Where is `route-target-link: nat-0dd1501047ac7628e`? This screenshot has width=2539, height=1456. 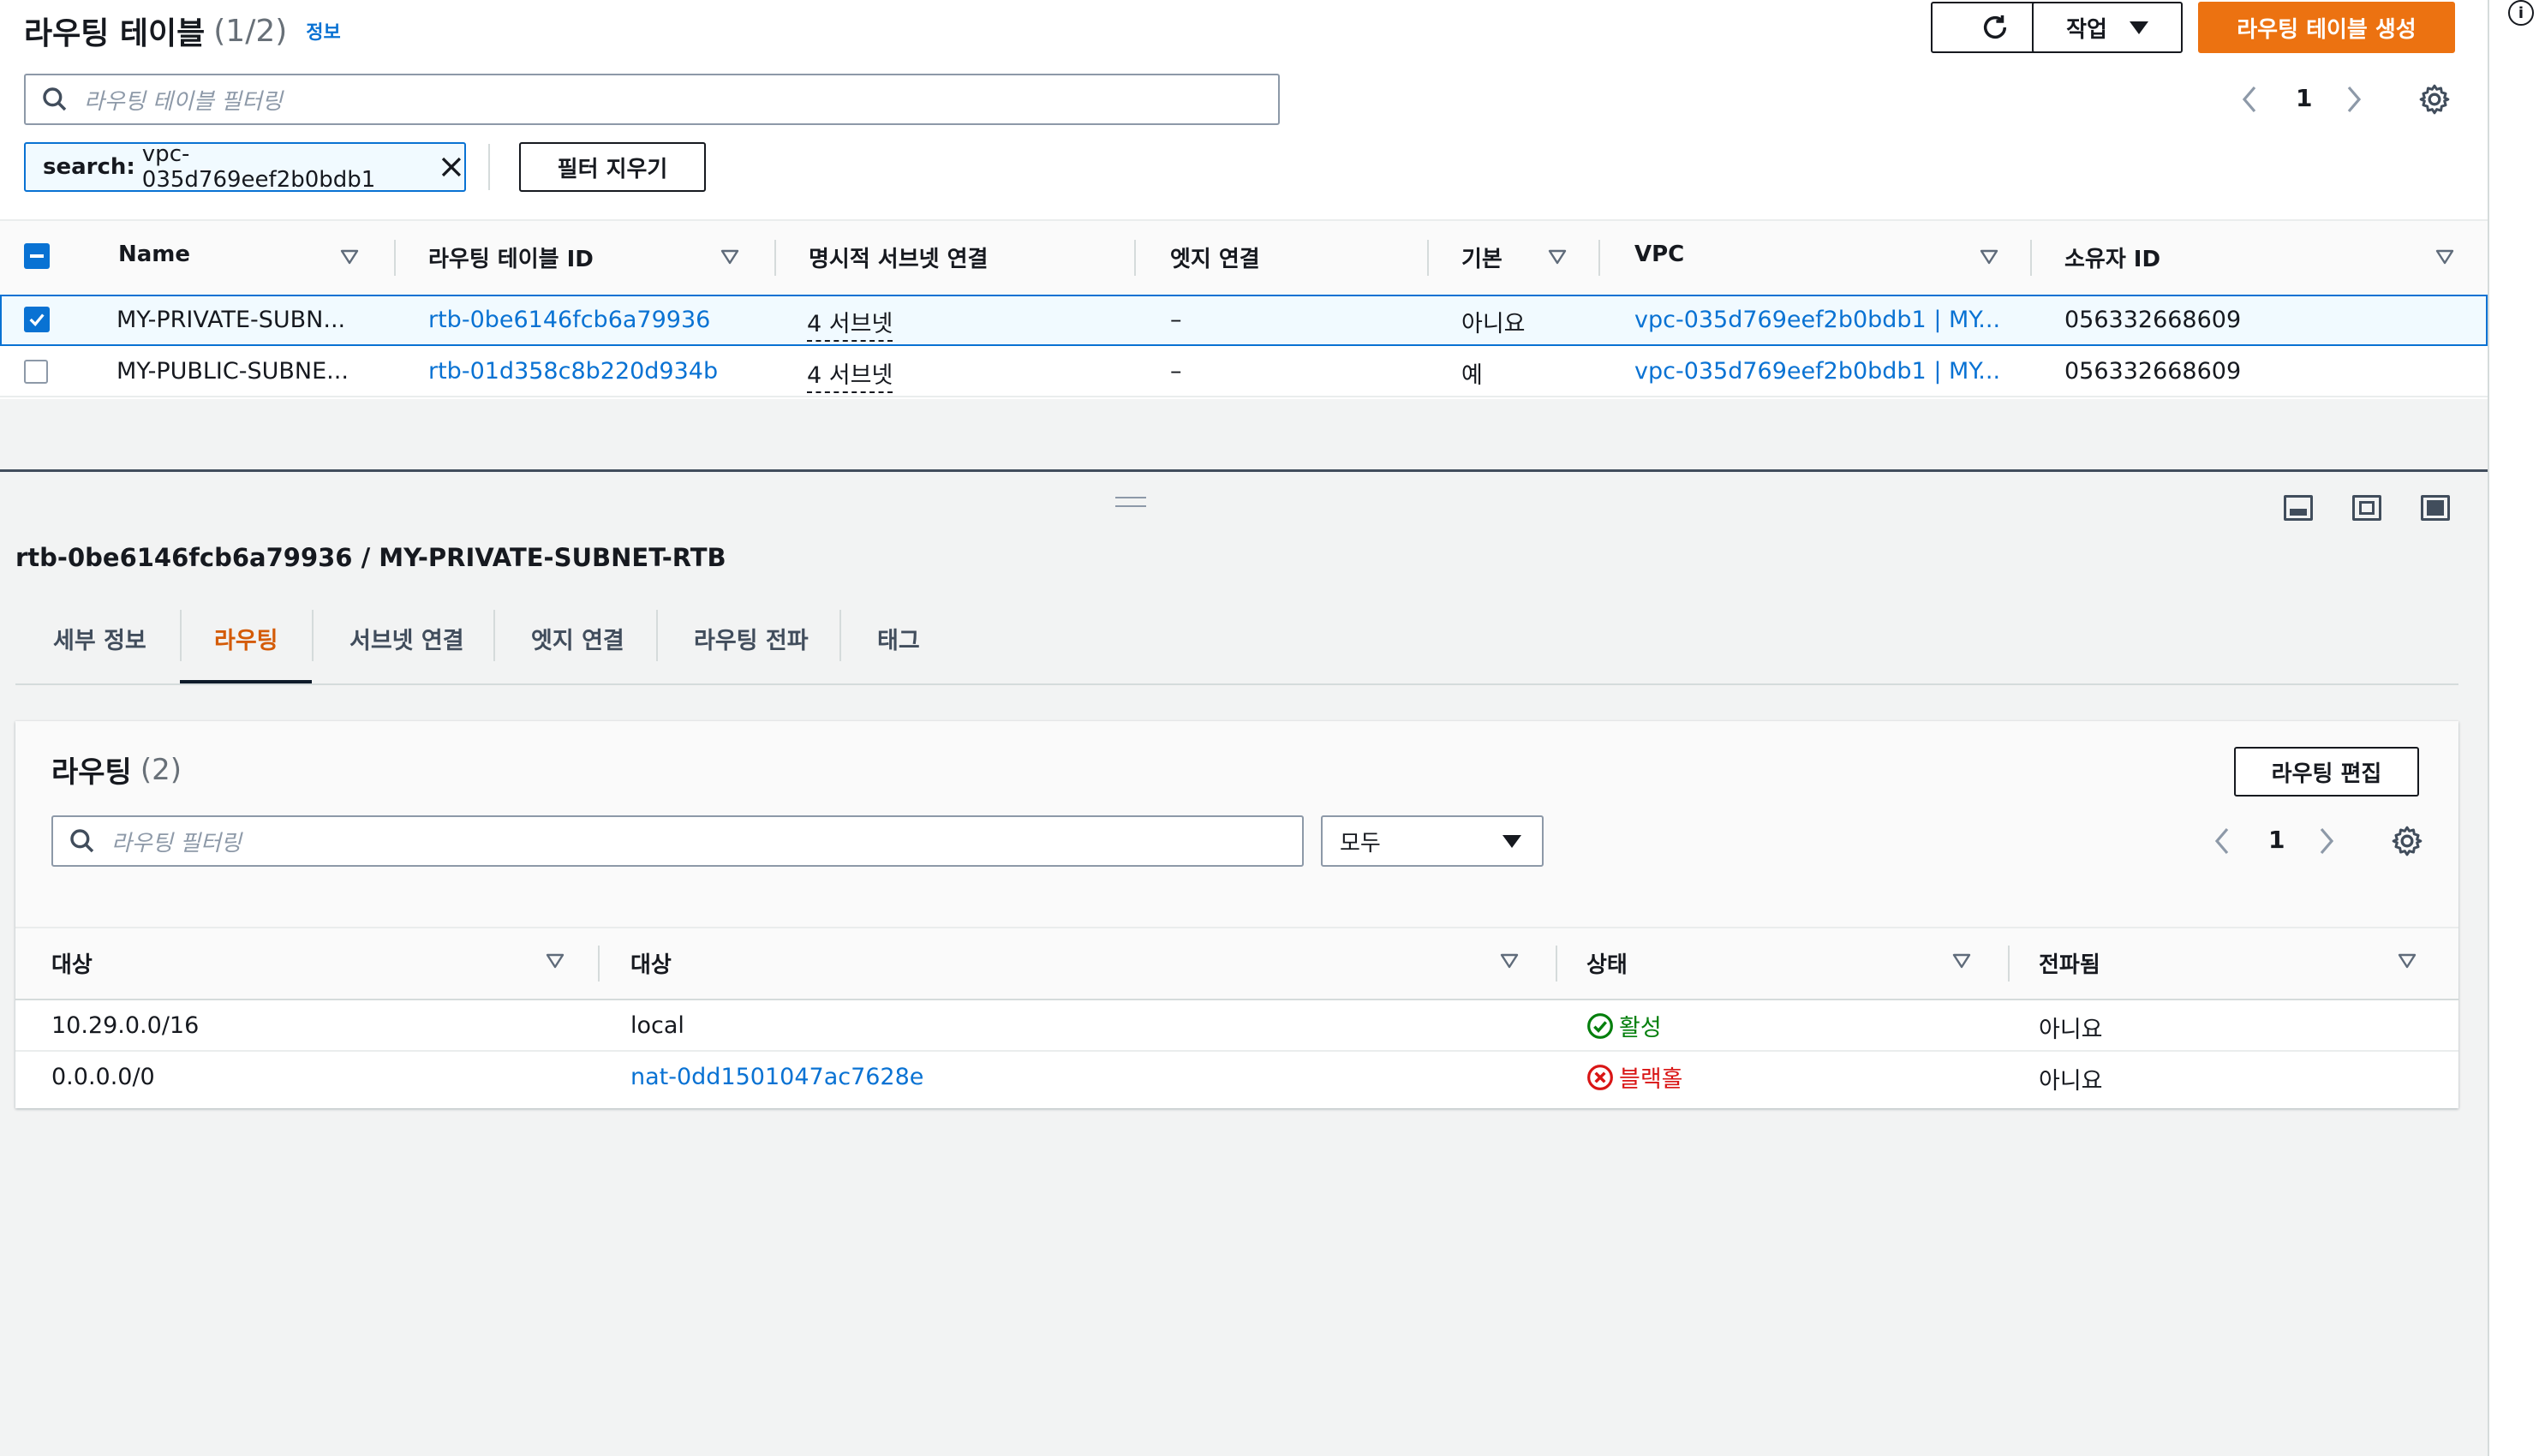
route-target-link: nat-0dd1501047ac7628e is located at coordinates (776, 1077).